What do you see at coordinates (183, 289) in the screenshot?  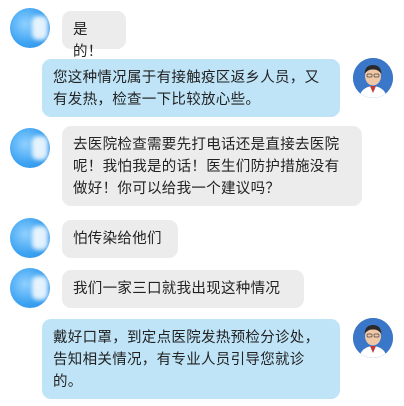 I see `message-bubble-patient: 我们一家三口就我出现这种情况` at bounding box center [183, 289].